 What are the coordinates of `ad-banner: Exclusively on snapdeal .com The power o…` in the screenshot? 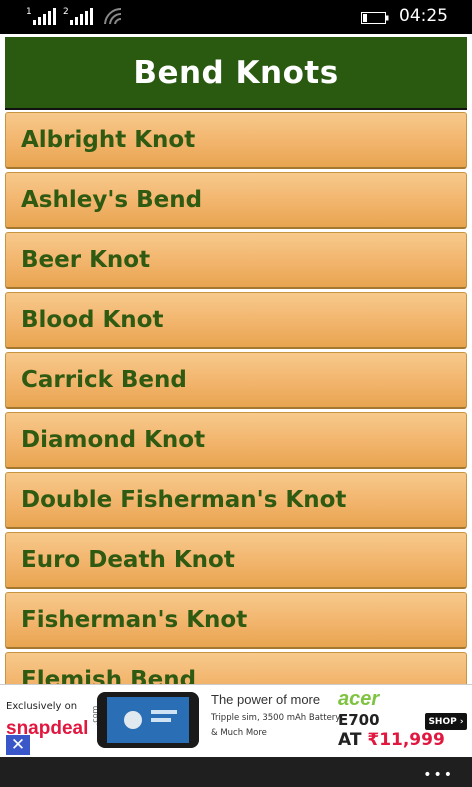 It's located at (236, 720).